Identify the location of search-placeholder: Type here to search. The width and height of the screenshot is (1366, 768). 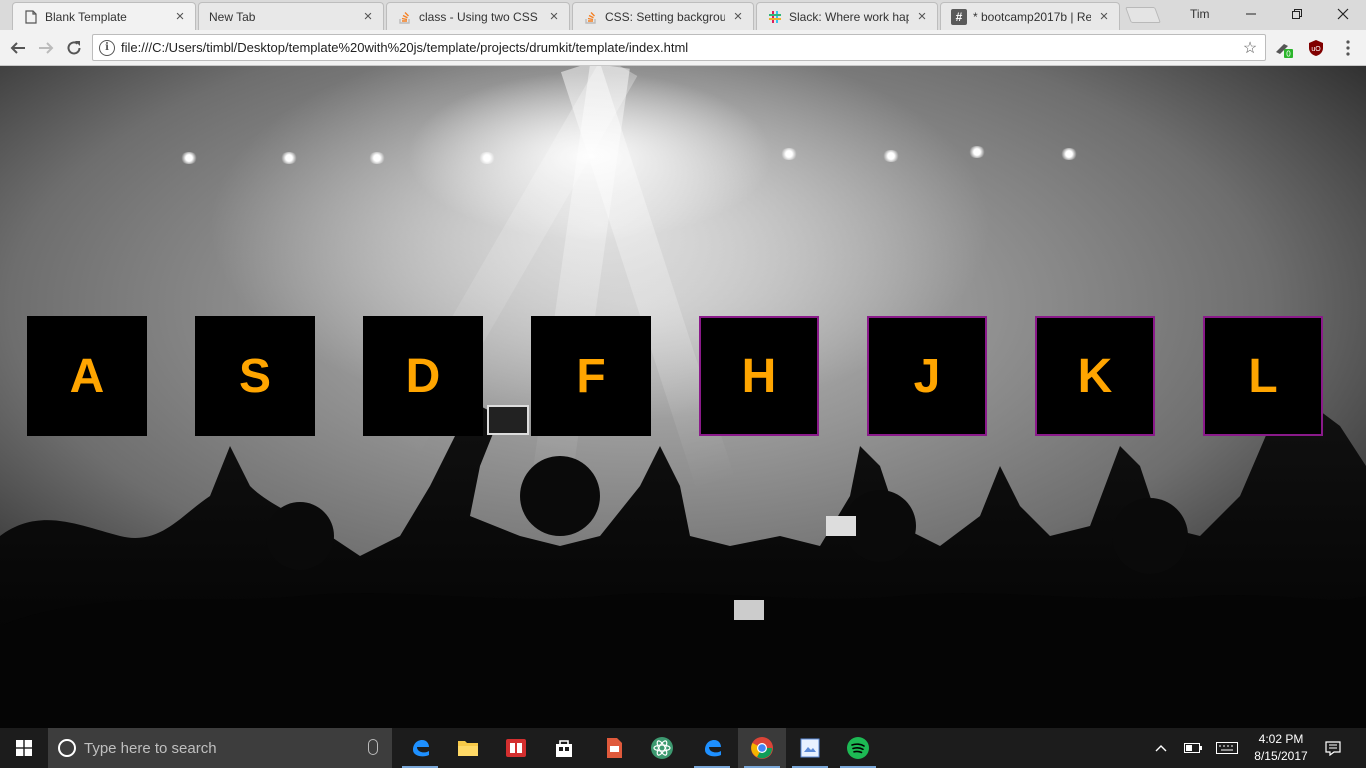
(150, 748).